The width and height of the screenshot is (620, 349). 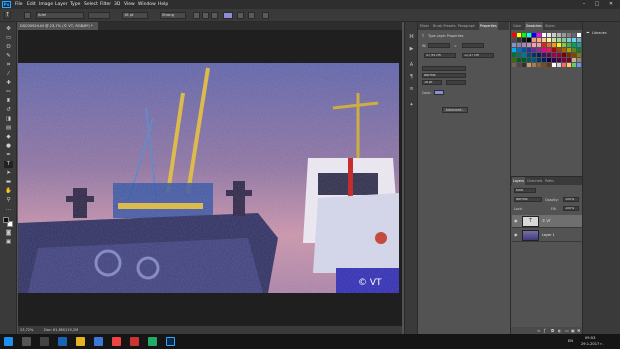 I want to click on antialias-select: Strong, so click(x=173, y=15).